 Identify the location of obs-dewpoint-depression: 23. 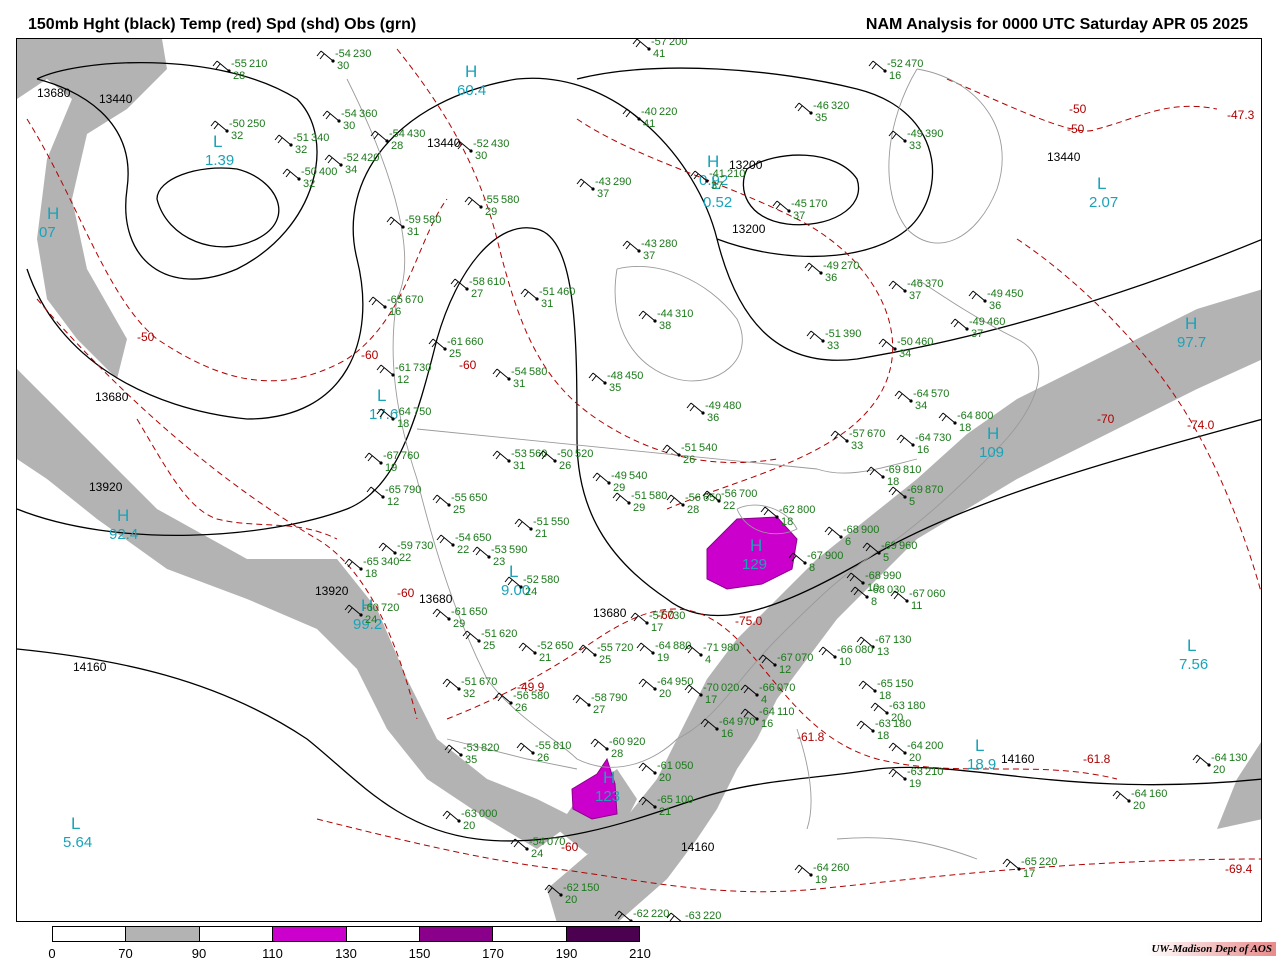
(499, 562).